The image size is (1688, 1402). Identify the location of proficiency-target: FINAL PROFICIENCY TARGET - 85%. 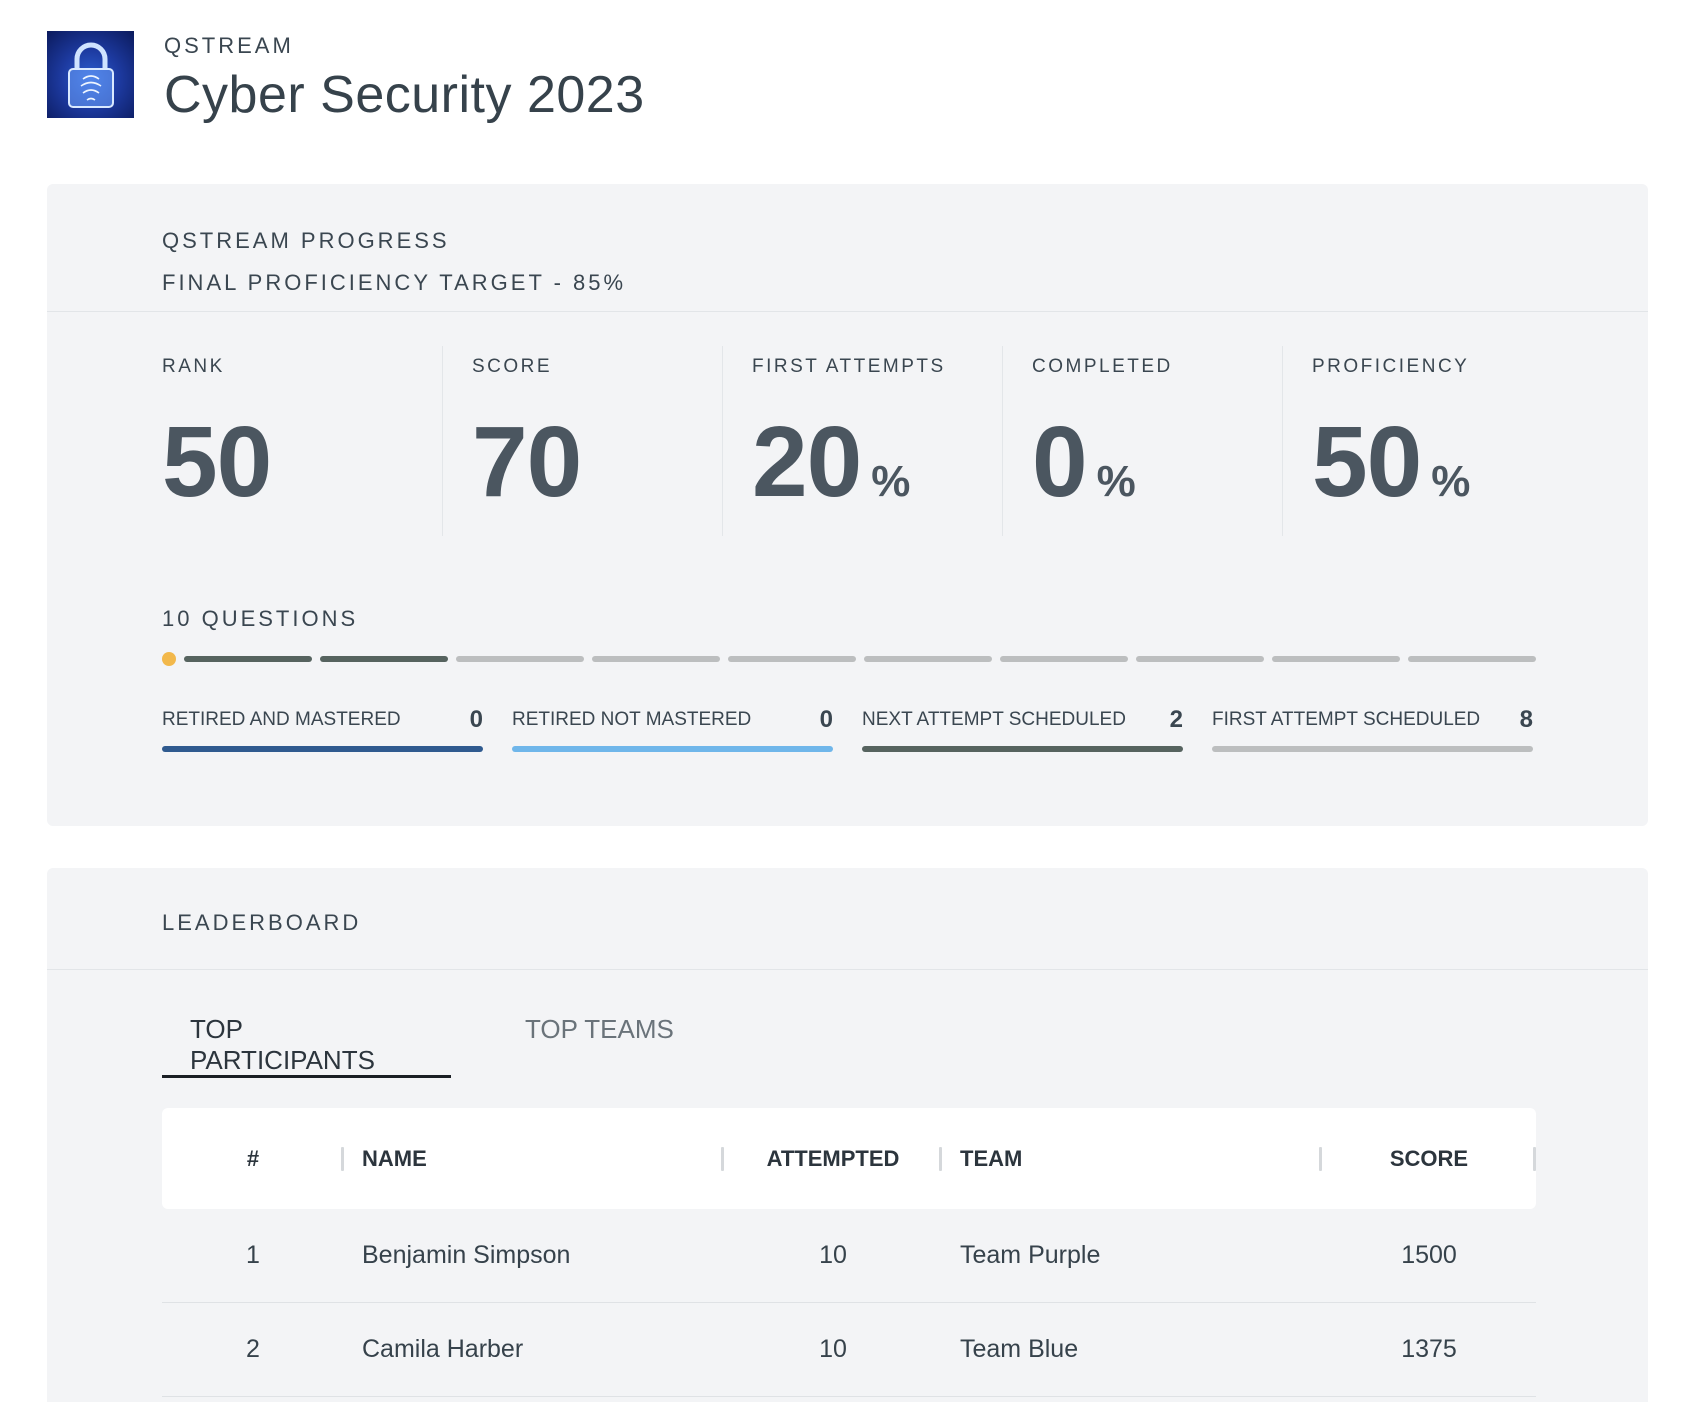
(394, 282).